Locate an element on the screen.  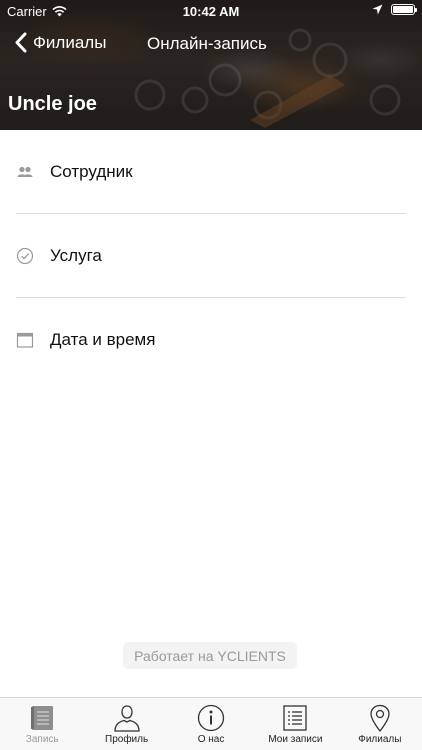
tab-branches: Филиалы is located at coordinates (380, 724).